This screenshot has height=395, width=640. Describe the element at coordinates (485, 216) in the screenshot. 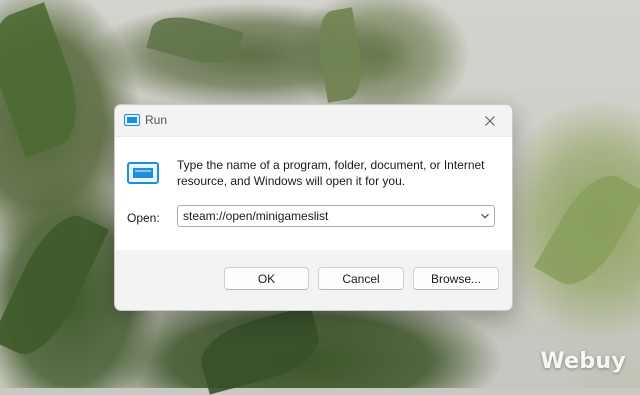

I see `chevron-down-icon` at that location.